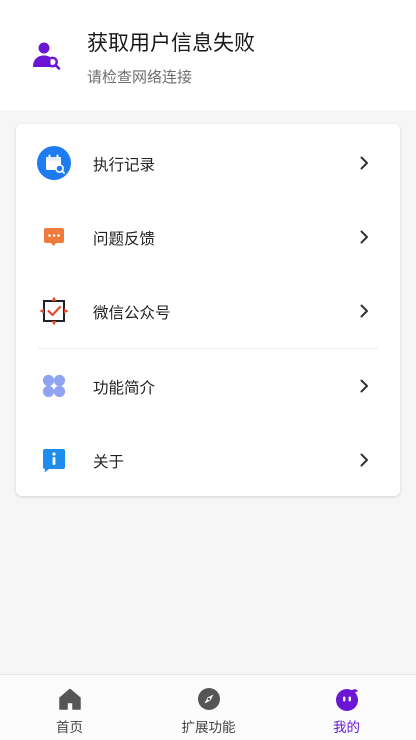 The height and width of the screenshot is (740, 416). I want to click on menu-item-label: 问题反馈, so click(124, 239).